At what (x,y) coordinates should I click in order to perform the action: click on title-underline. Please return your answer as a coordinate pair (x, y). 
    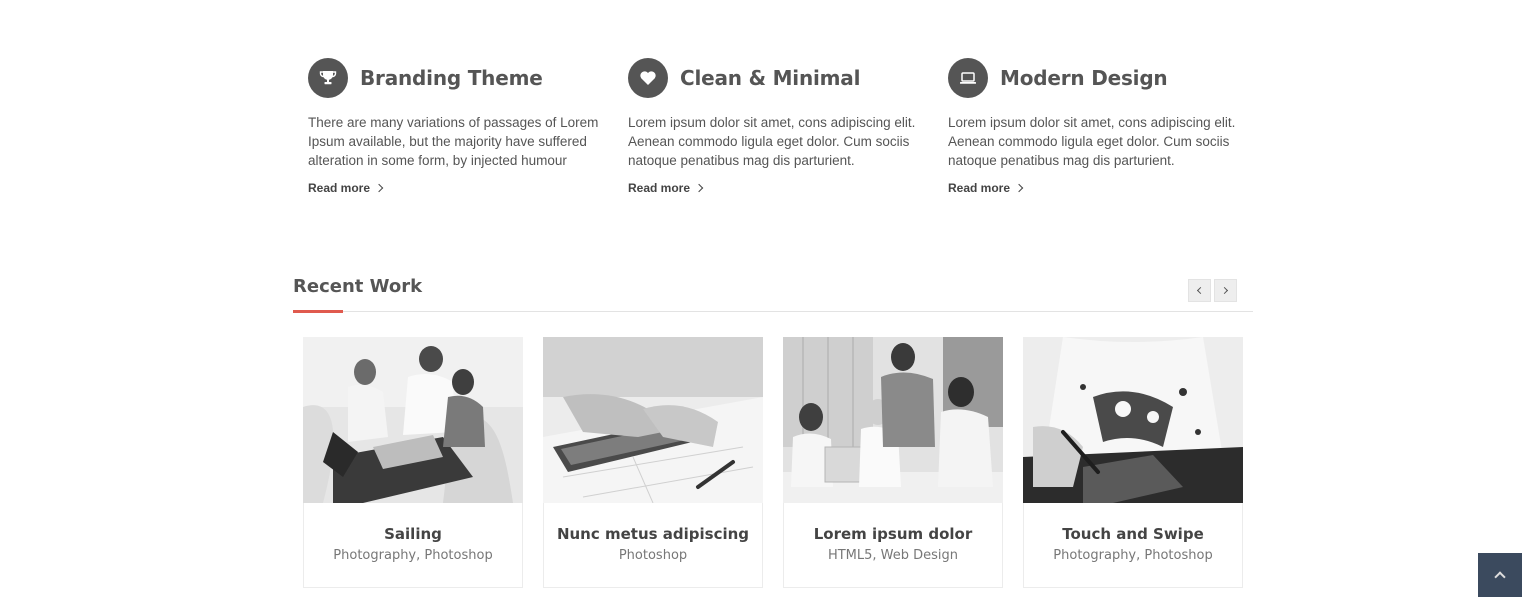
    Looking at the image, I should click on (318, 311).